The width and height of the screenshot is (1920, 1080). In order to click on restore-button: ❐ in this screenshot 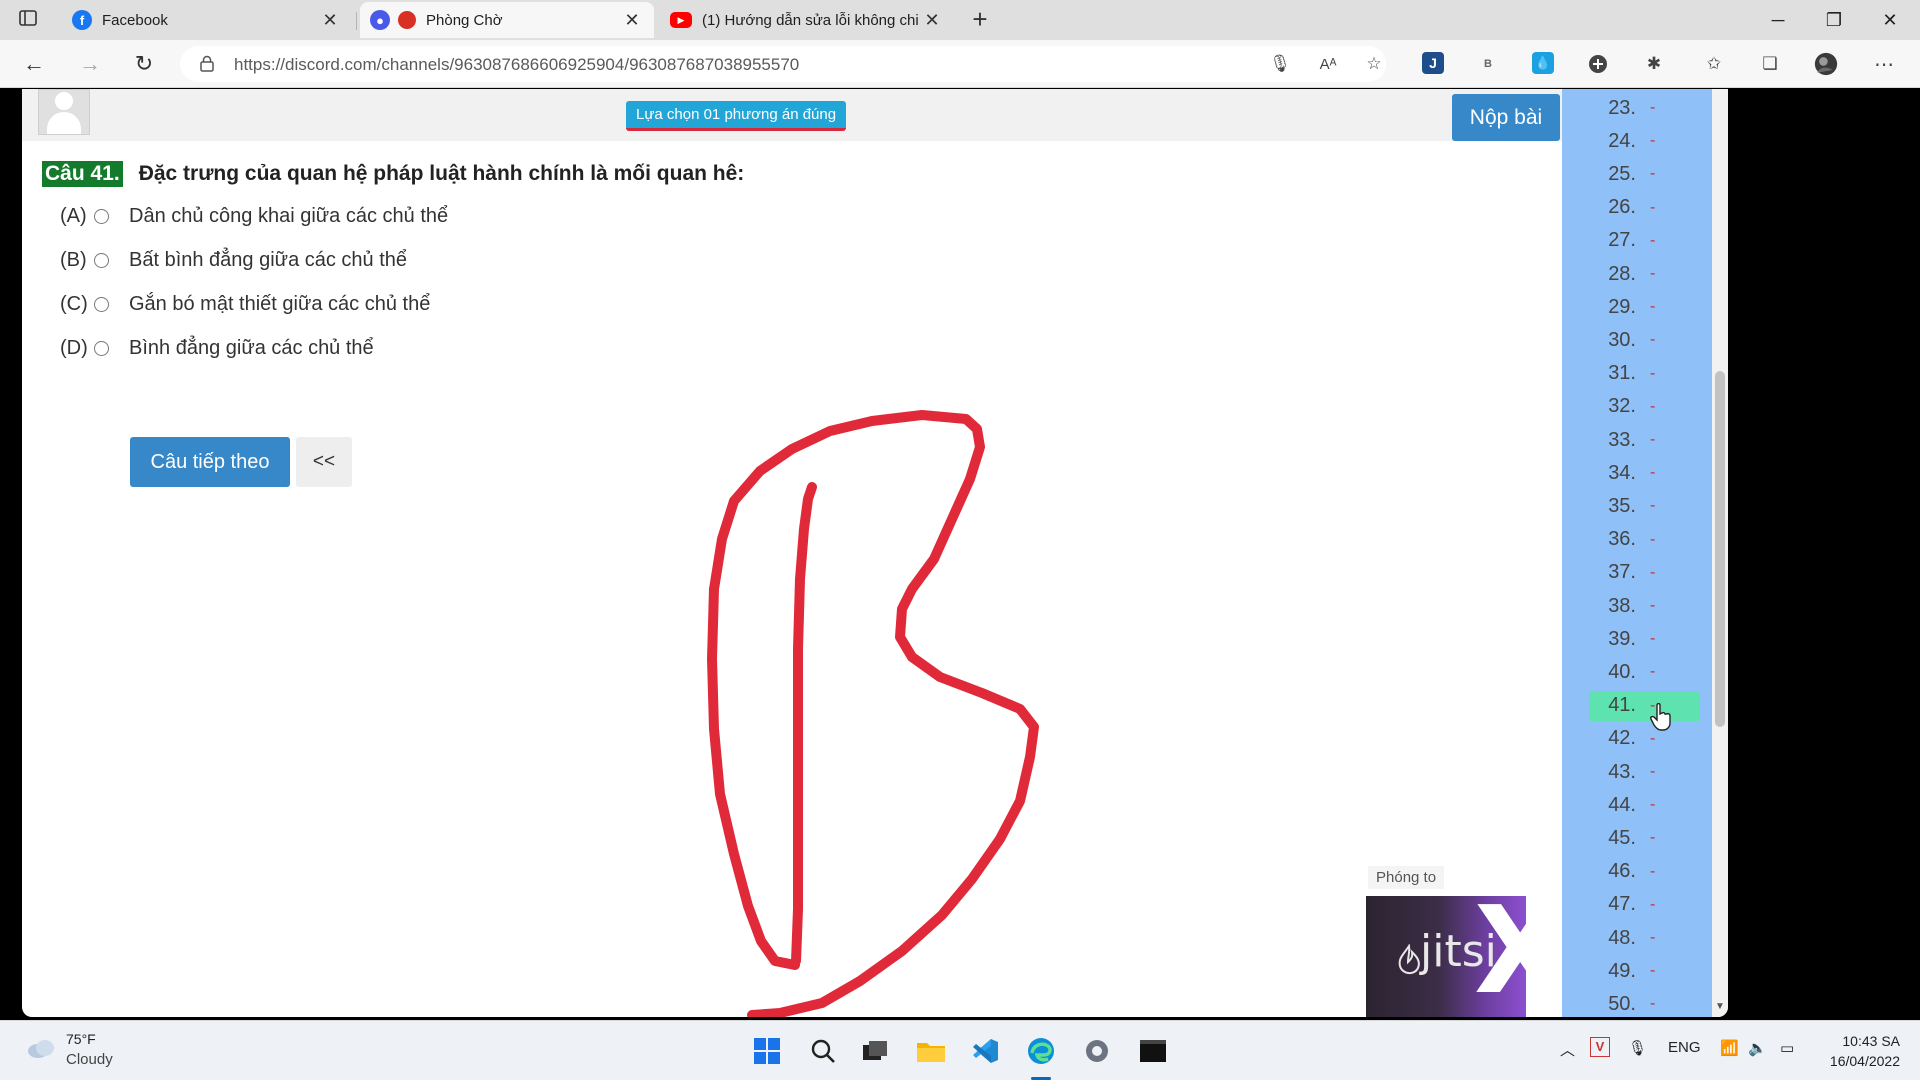, I will do `click(1834, 20)`.